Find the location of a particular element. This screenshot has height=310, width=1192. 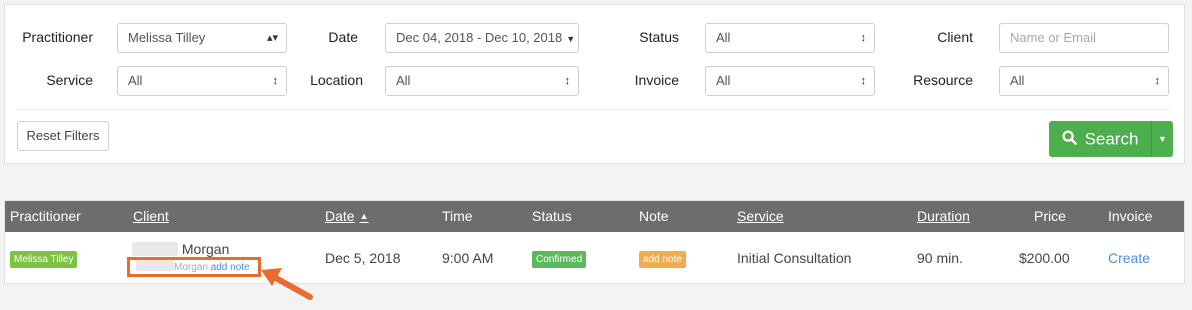

search-button: Search is located at coordinates (1100, 139).